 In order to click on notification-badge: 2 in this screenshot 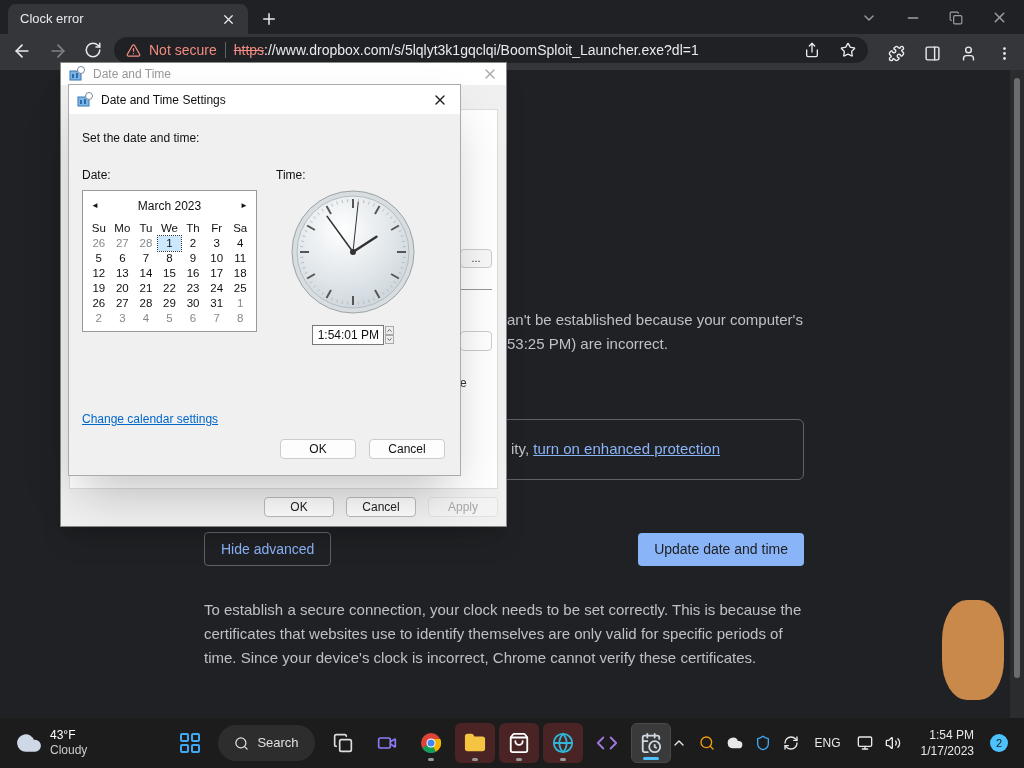, I will do `click(999, 743)`.